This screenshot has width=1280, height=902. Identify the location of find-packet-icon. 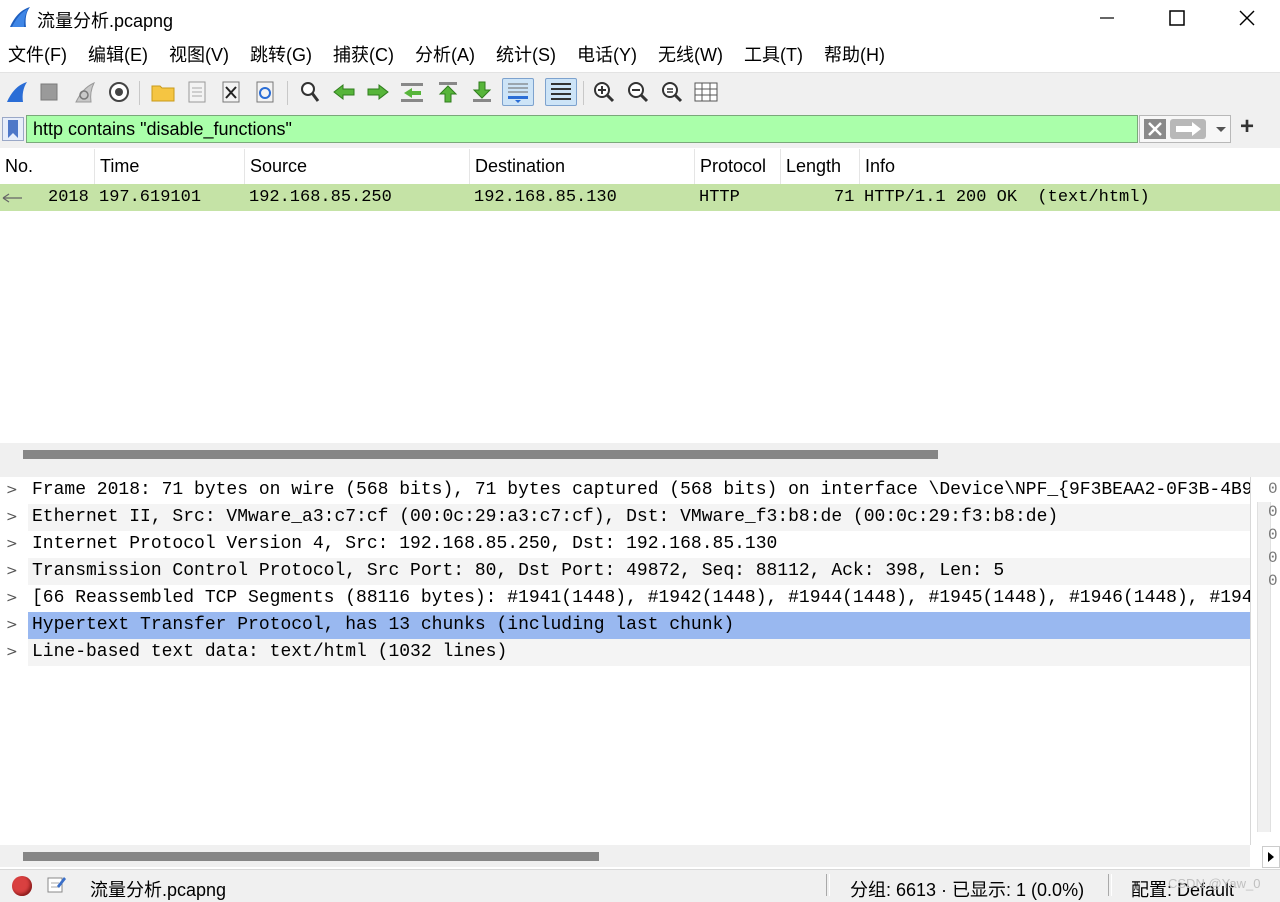
(310, 92).